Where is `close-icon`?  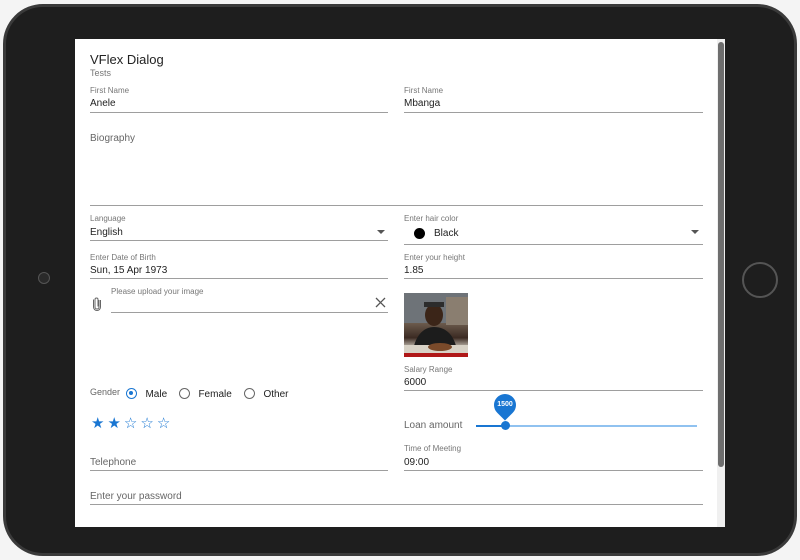 close-icon is located at coordinates (380, 302).